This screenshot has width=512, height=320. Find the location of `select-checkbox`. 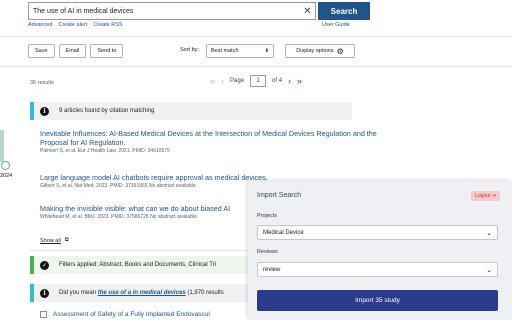

select-checkbox is located at coordinates (43, 314).